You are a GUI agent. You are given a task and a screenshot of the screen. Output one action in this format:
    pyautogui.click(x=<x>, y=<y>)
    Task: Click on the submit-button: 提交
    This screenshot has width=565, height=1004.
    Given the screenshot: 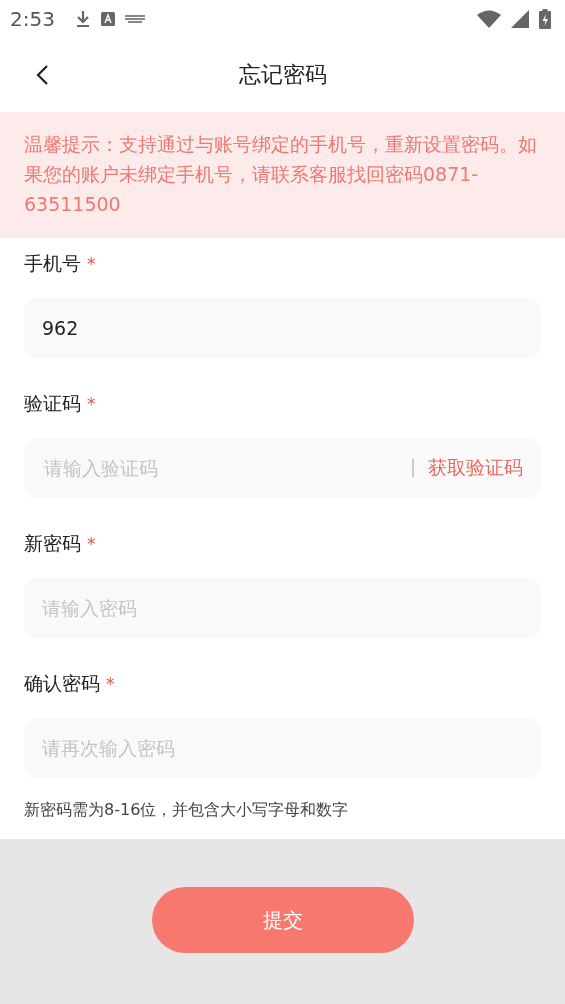 What is the action you would take?
    pyautogui.click(x=282, y=920)
    